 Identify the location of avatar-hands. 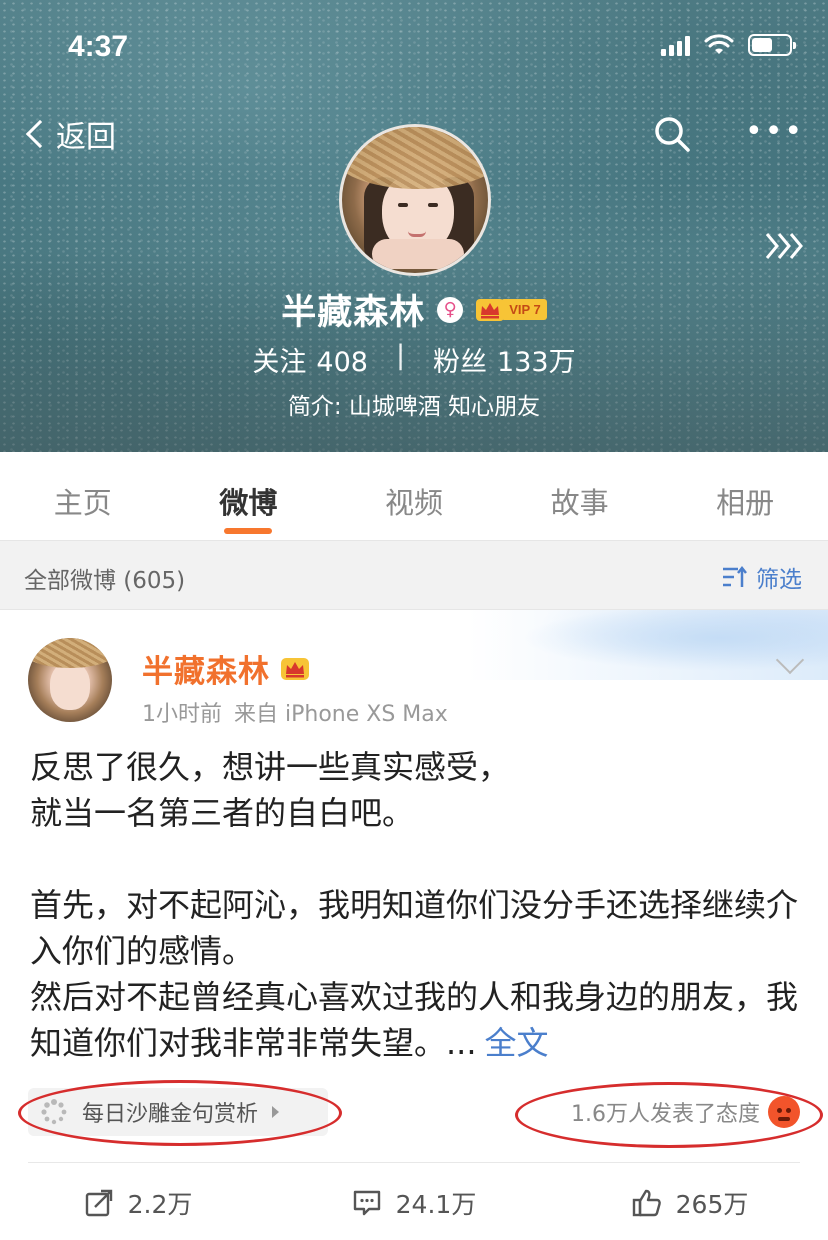
(418, 254).